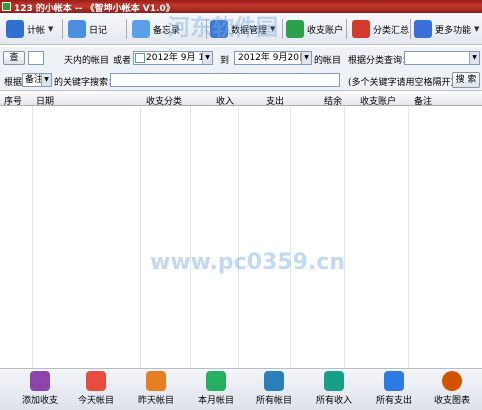  I want to click on diary-icon, so click(77, 29).